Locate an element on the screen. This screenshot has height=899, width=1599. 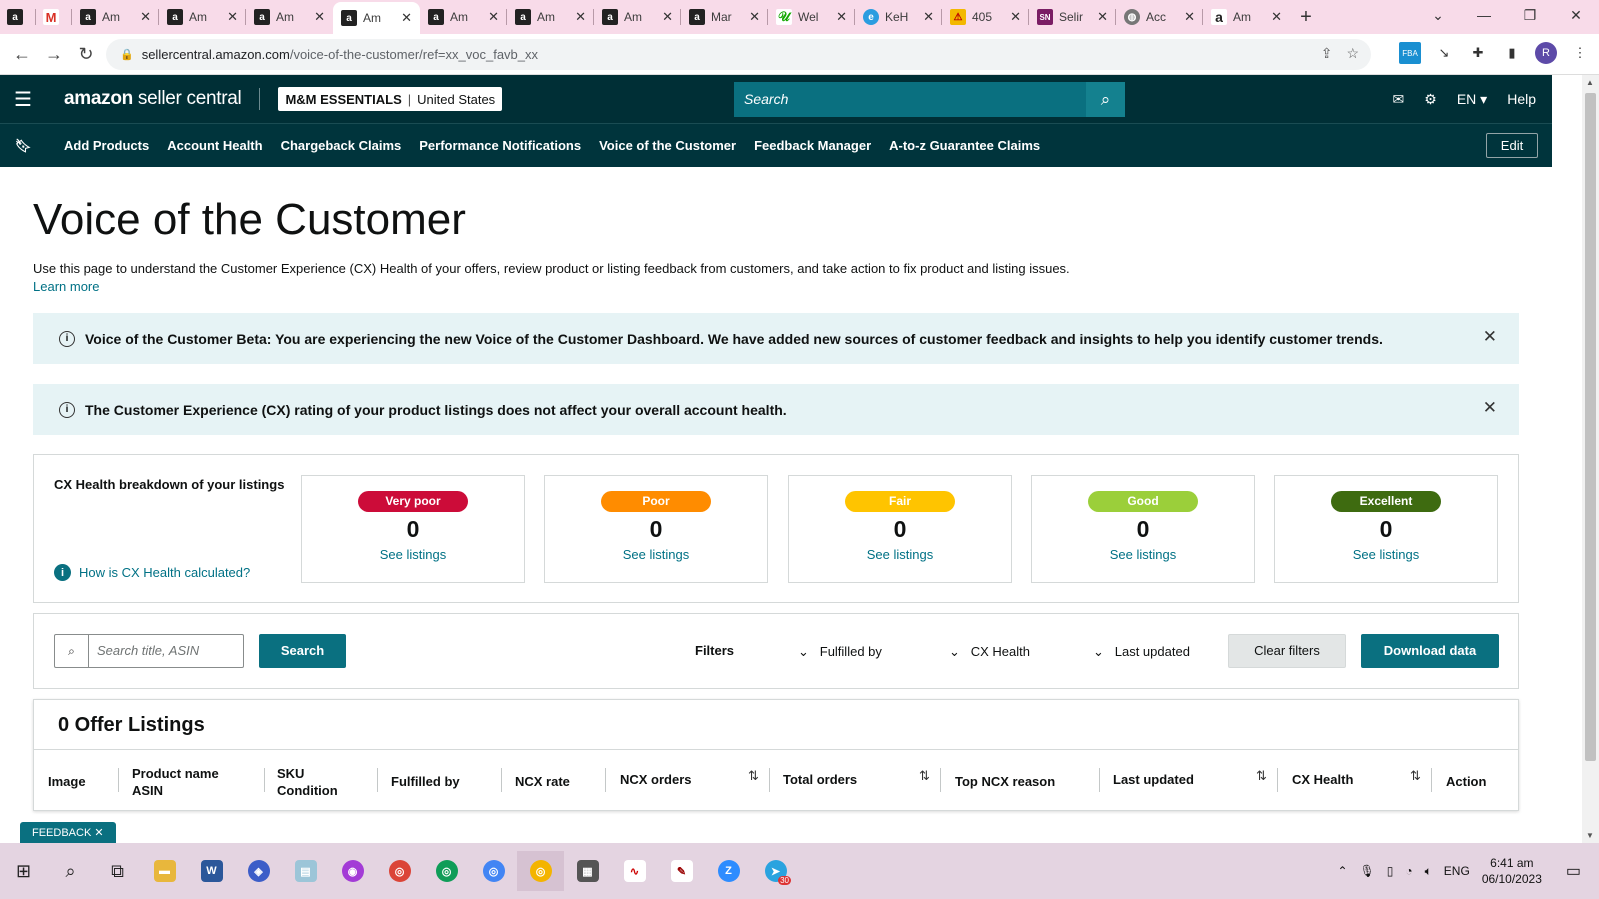
extension-arrow-icon: ↘ is located at coordinates (1444, 53).